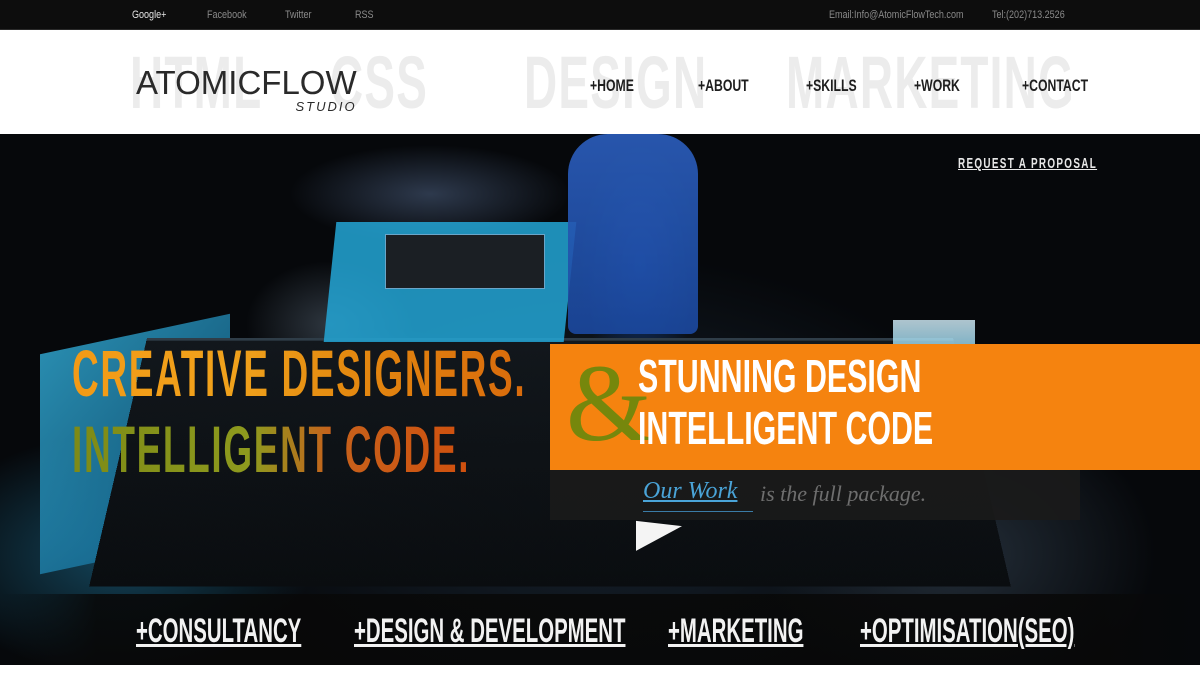 The height and width of the screenshot is (696, 1200). Describe the element at coordinates (218, 631) in the screenshot. I see `service-consultancy: +CONSULTANCY` at that location.